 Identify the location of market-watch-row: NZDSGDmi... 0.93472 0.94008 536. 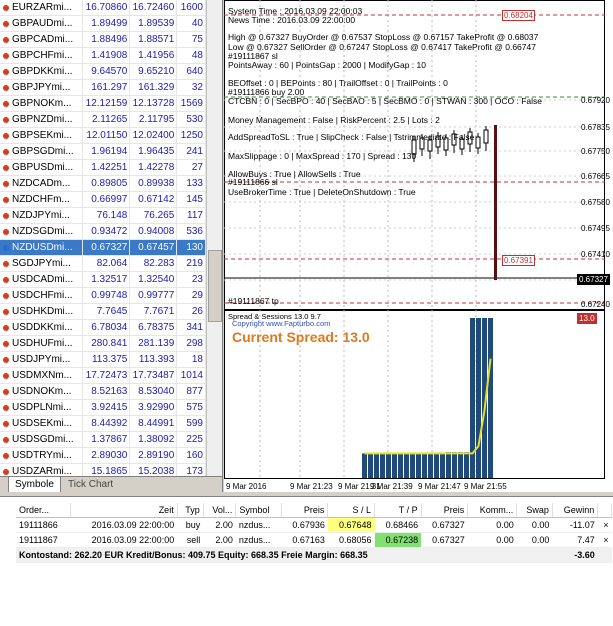
(103, 231).